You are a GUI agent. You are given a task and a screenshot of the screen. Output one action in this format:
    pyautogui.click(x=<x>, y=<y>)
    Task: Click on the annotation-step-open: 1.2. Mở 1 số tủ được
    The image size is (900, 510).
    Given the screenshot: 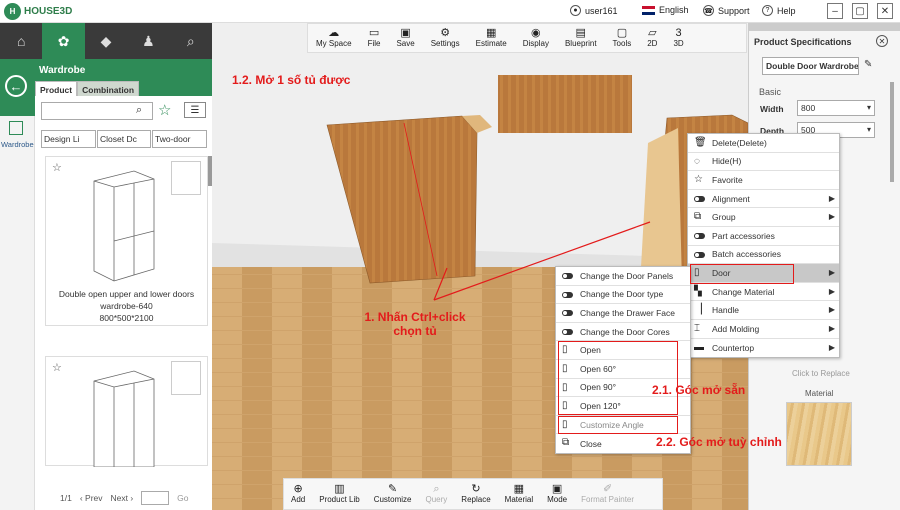 What is the action you would take?
    pyautogui.click(x=291, y=80)
    